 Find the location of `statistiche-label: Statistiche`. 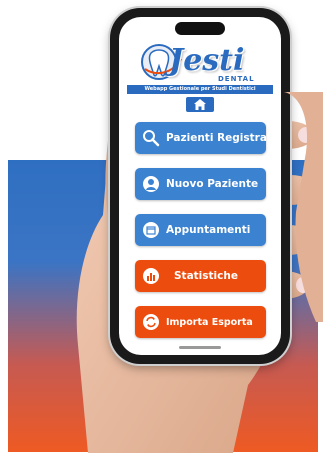

statistiche-label: Statistiche is located at coordinates (206, 276).